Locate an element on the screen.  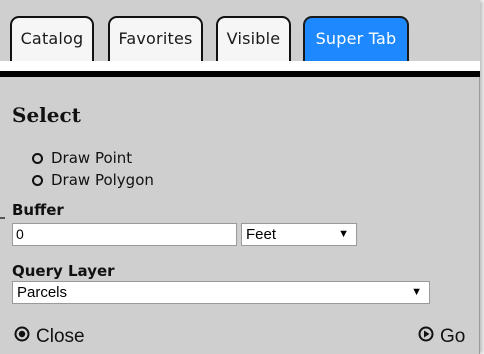
tab-visible: Visible is located at coordinates (253, 38).